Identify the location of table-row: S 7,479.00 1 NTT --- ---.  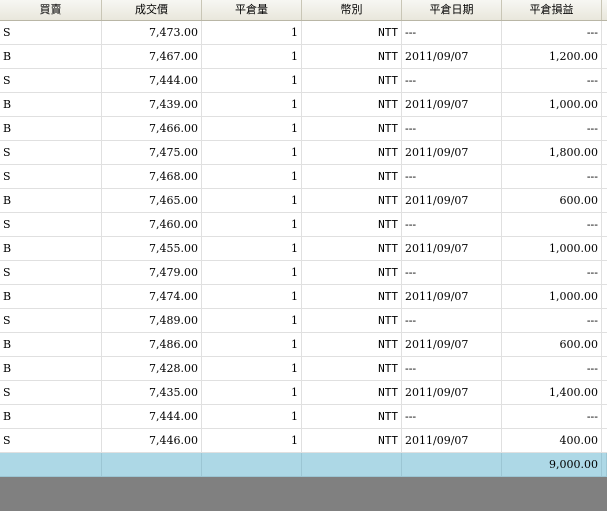
(303, 273).